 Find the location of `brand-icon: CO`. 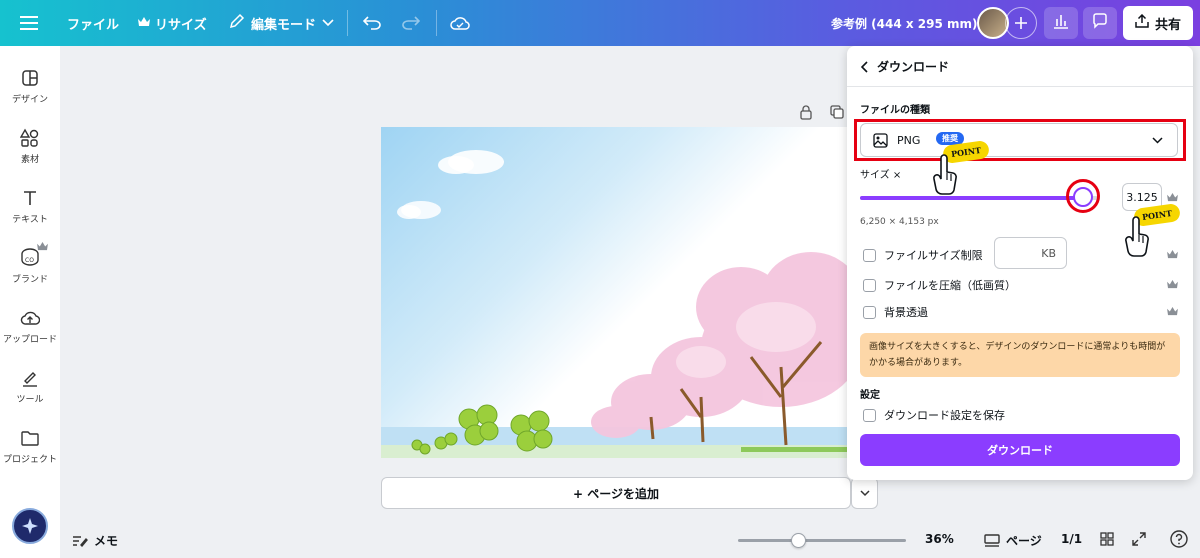

brand-icon: CO is located at coordinates (30, 257).